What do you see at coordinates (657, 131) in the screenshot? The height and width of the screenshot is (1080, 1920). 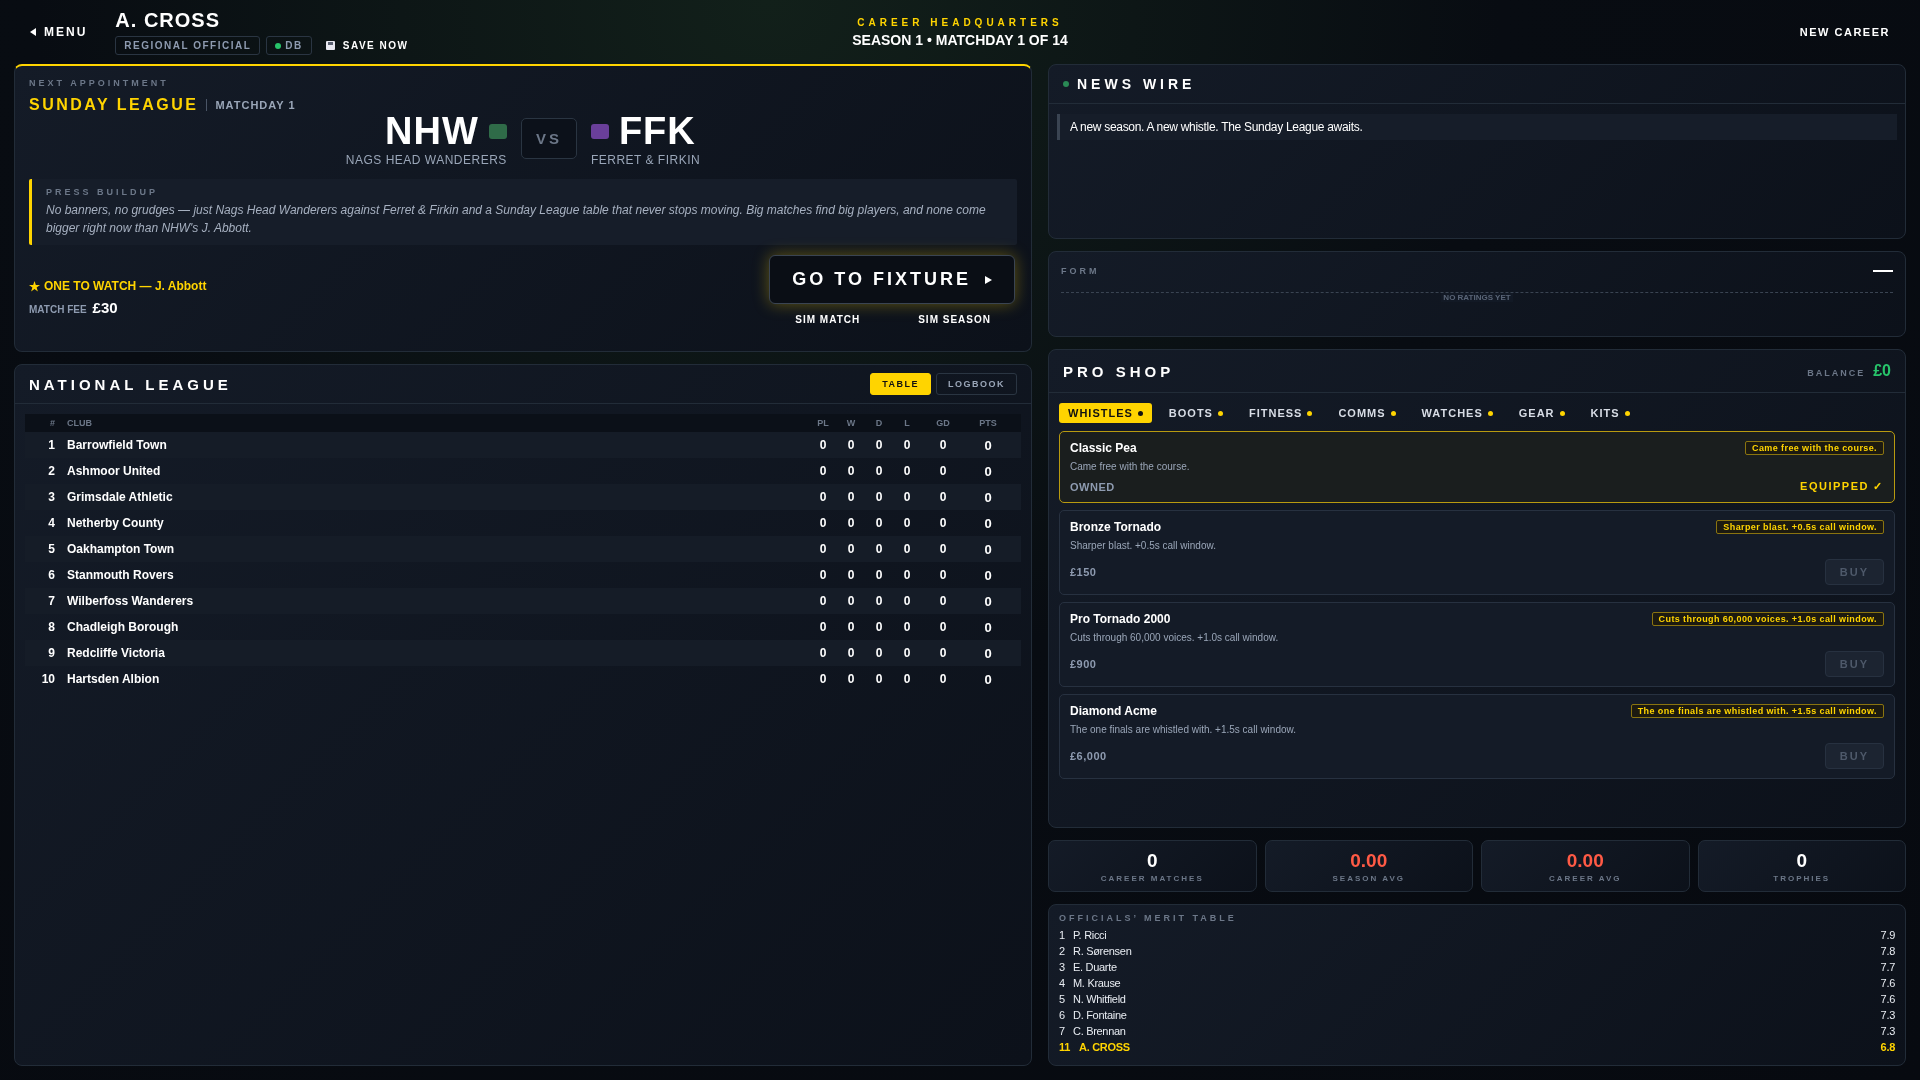 I see `team-abbreviation: FFK` at bounding box center [657, 131].